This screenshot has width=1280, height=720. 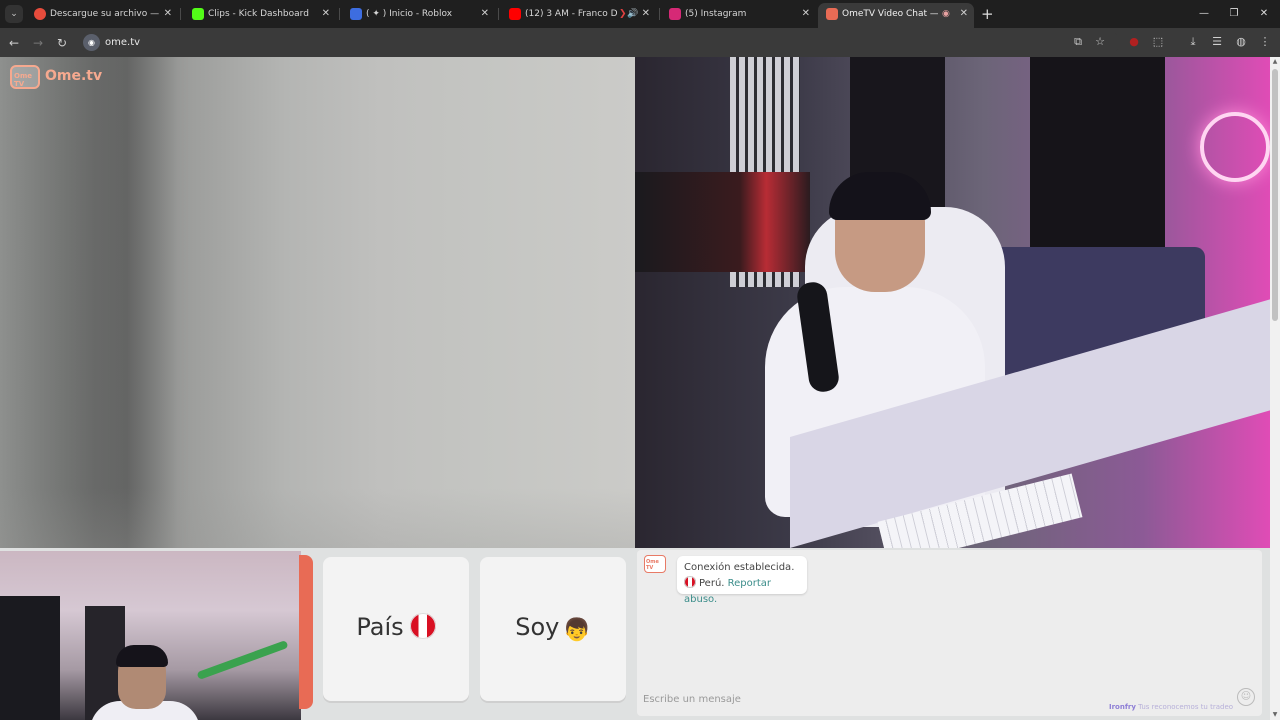 What do you see at coordinates (38, 43) in the screenshot?
I see `forward-arrow-icon: →` at bounding box center [38, 43].